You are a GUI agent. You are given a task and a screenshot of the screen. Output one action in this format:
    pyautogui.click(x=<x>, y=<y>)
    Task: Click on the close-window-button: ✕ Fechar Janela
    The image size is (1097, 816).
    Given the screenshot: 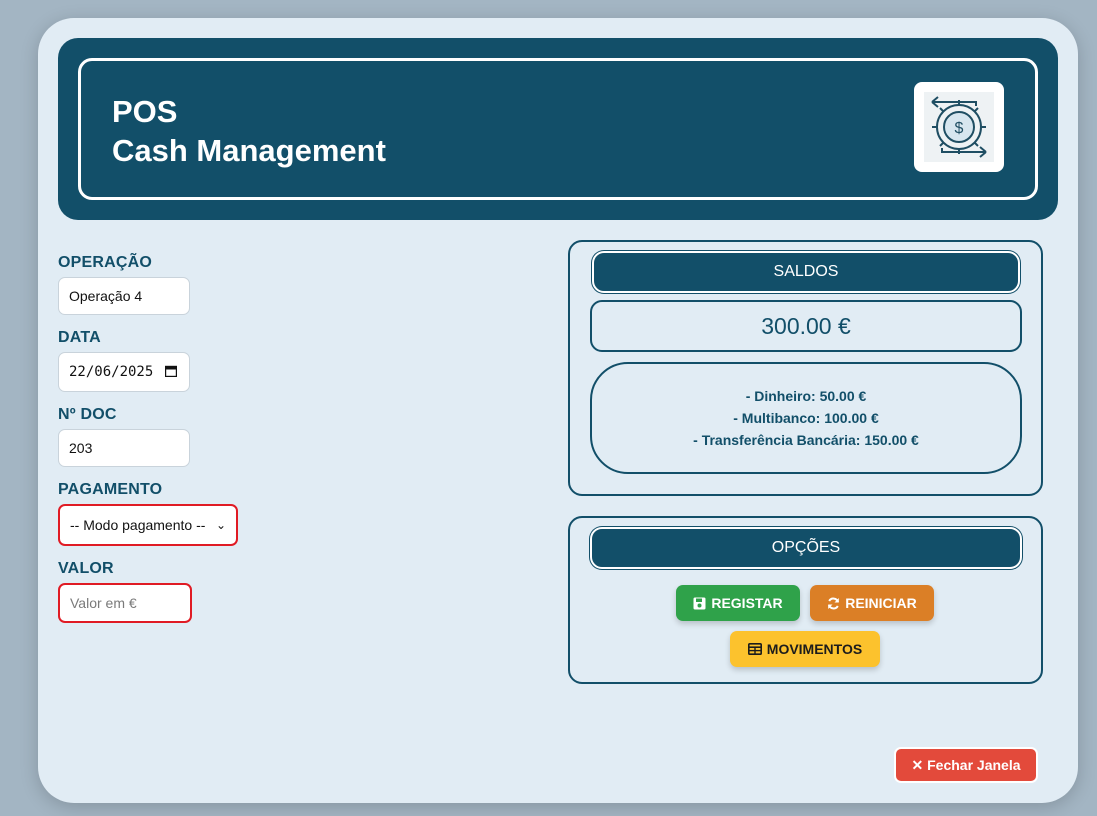 What is the action you would take?
    pyautogui.click(x=966, y=765)
    